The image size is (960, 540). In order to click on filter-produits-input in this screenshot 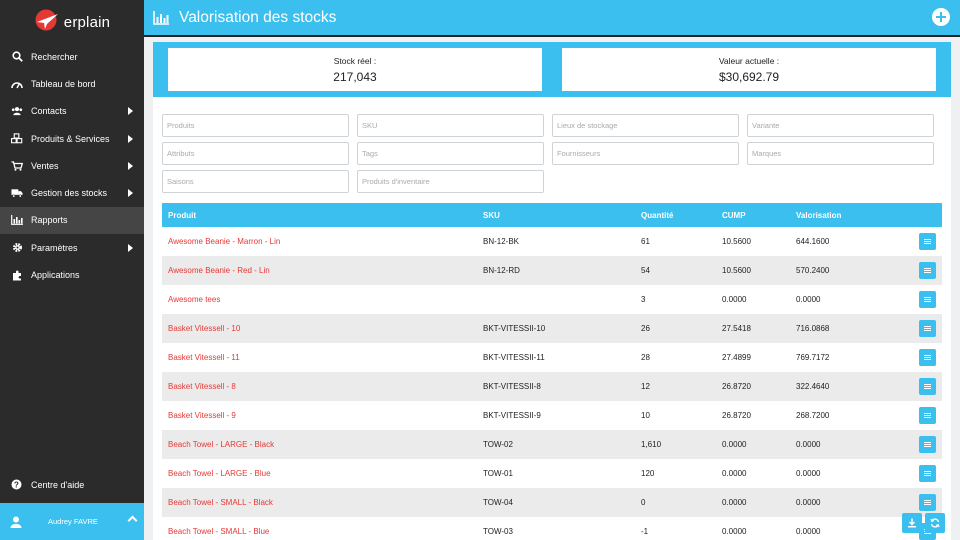, I will do `click(255, 125)`.